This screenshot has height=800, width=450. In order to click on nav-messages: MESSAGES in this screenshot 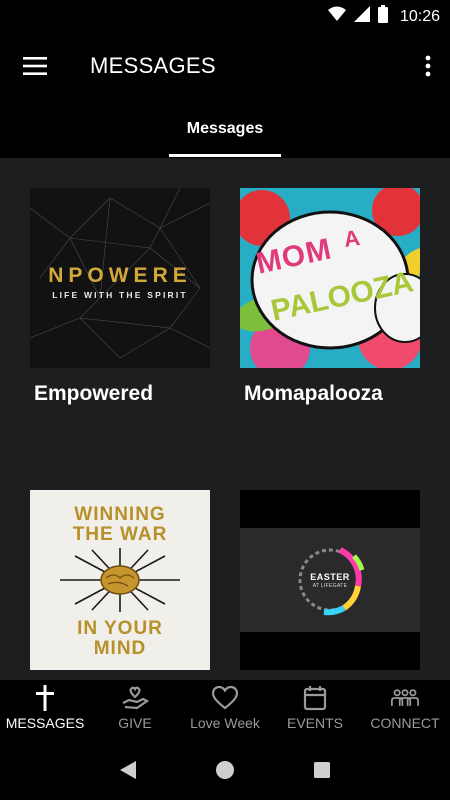, I will do `click(45, 710)`.